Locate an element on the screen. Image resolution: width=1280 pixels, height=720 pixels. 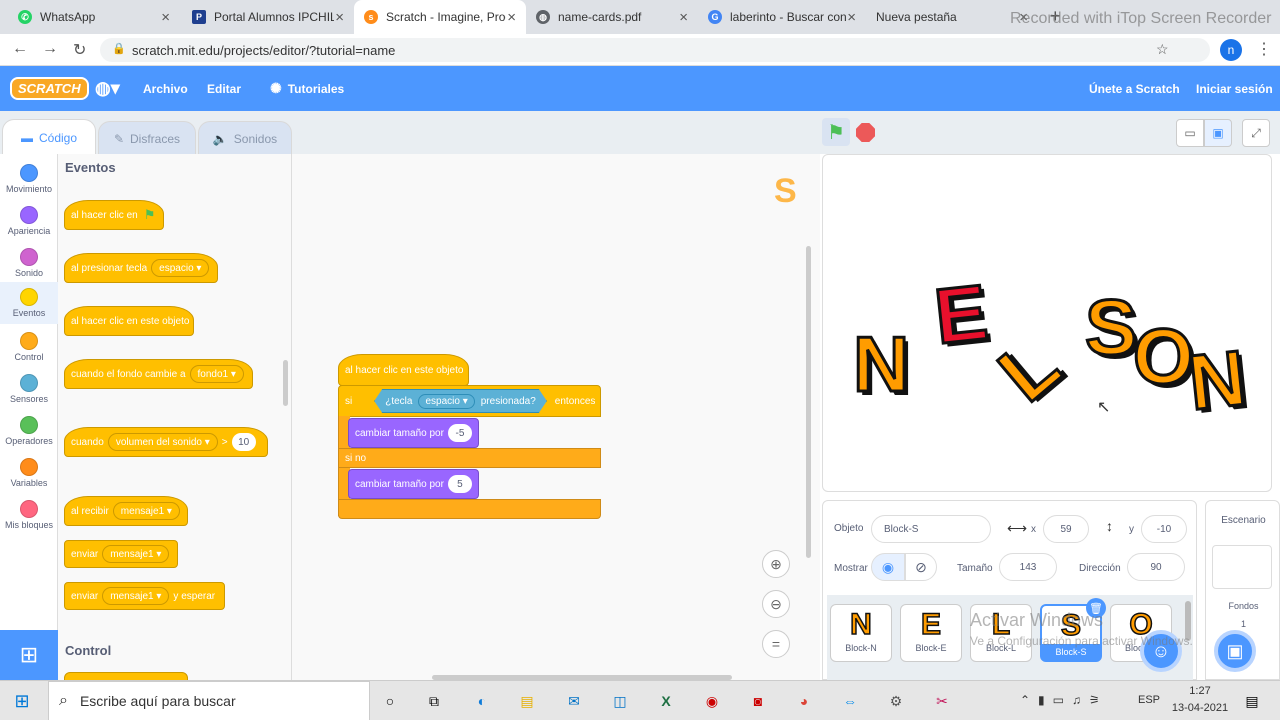
tab-whatsapp: ✆ WhatsApp × is located at coordinates (94, 17).